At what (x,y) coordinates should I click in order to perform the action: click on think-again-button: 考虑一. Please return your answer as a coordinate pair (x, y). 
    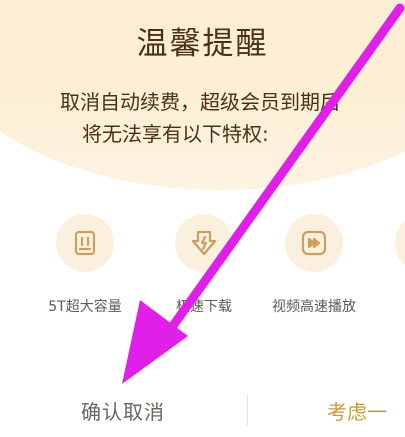
    Looking at the image, I should click on (357, 410).